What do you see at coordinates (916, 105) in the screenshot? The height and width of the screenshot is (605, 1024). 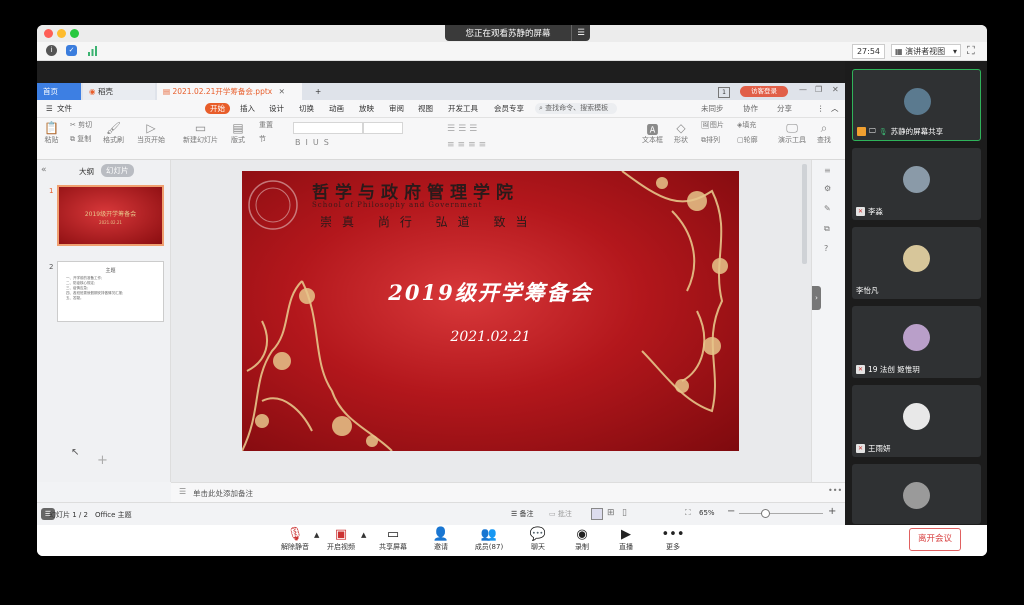 I see `participant-tile-1: 🖵 🎙 苏静的屏幕共享` at bounding box center [916, 105].